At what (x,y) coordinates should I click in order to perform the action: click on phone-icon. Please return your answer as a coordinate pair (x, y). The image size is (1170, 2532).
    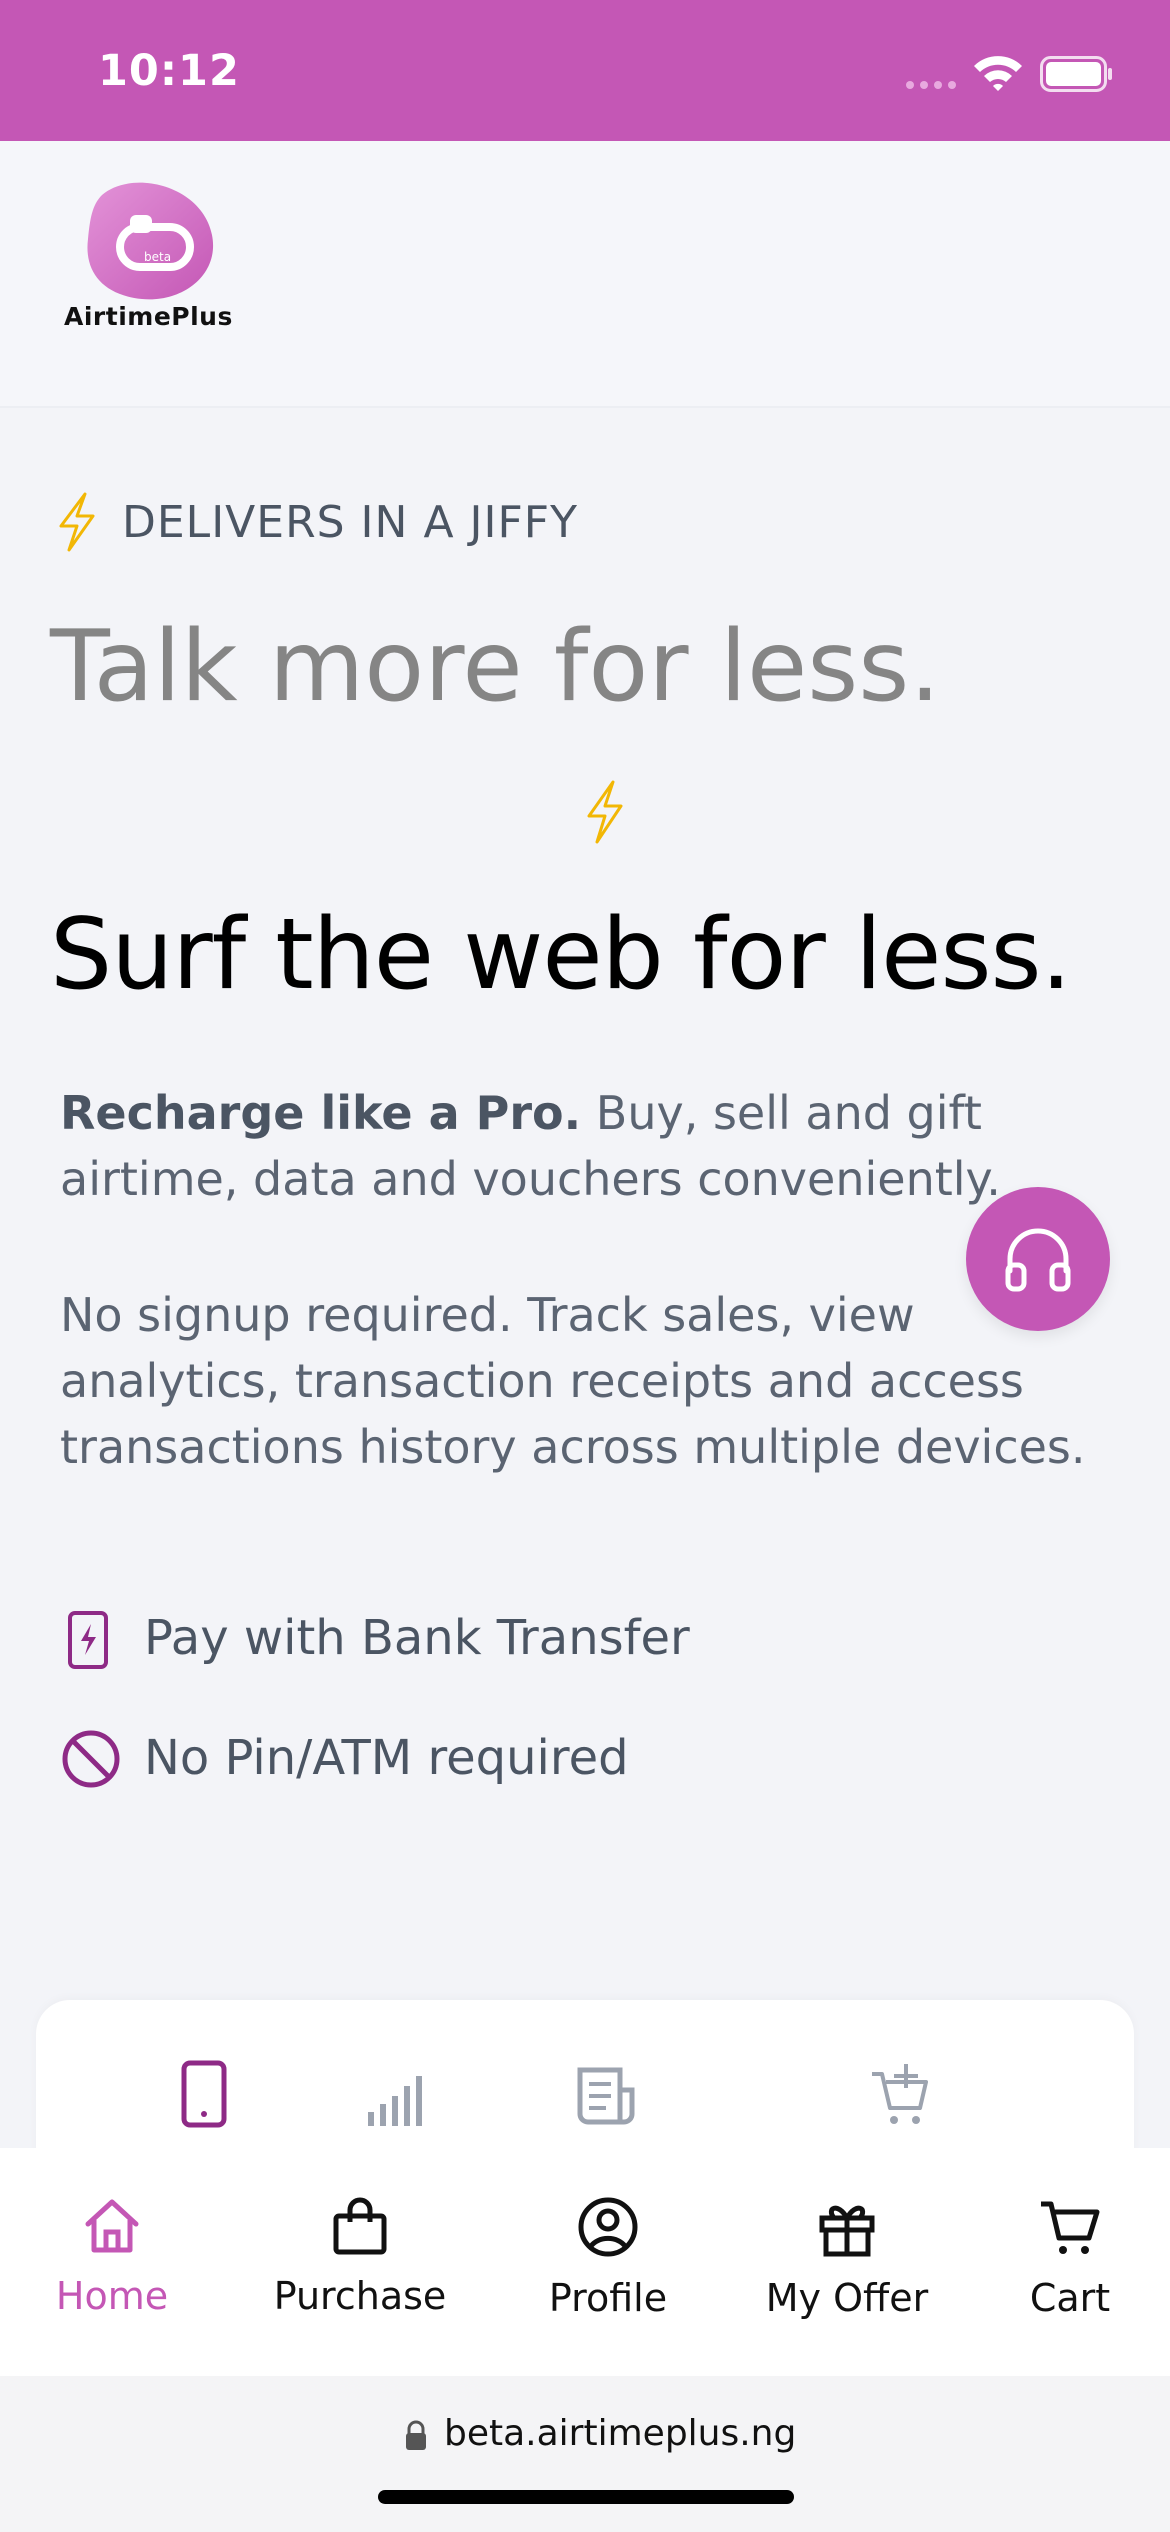
    Looking at the image, I should click on (206, 2095).